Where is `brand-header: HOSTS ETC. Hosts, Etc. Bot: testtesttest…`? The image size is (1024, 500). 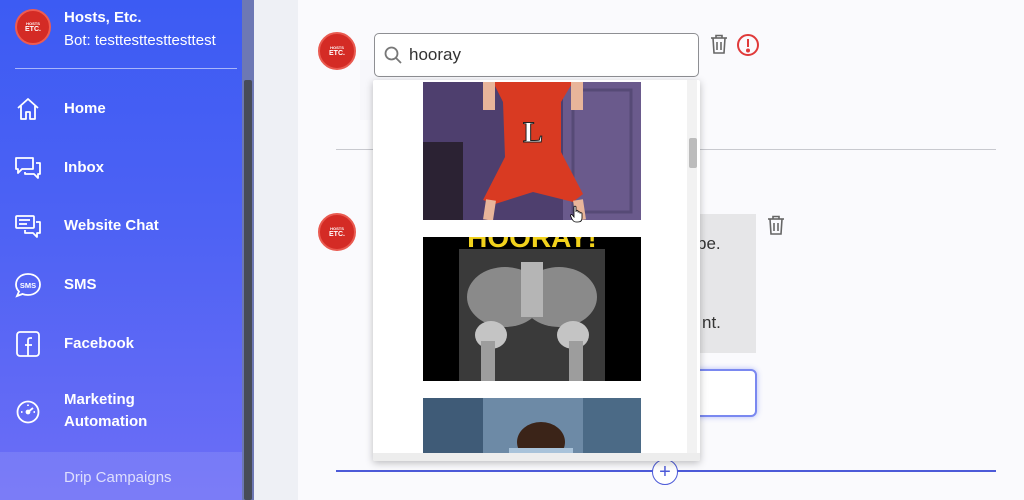 brand-header: HOSTS ETC. Hosts, Etc. Bot: testtesttest… is located at coordinates (115, 30).